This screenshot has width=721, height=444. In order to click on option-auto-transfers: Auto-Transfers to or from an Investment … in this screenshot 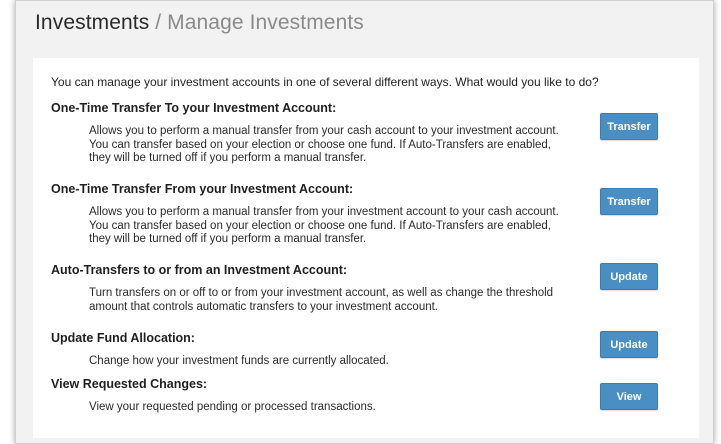, I will do `click(371, 288)`.